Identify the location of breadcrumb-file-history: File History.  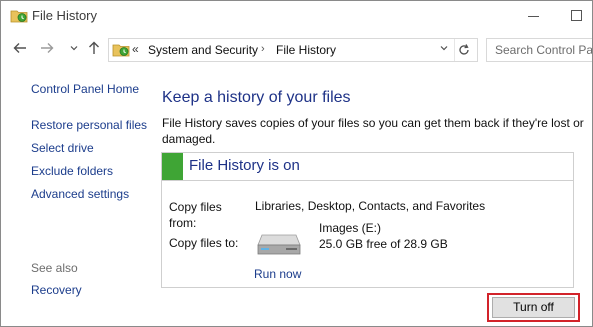
(306, 50).